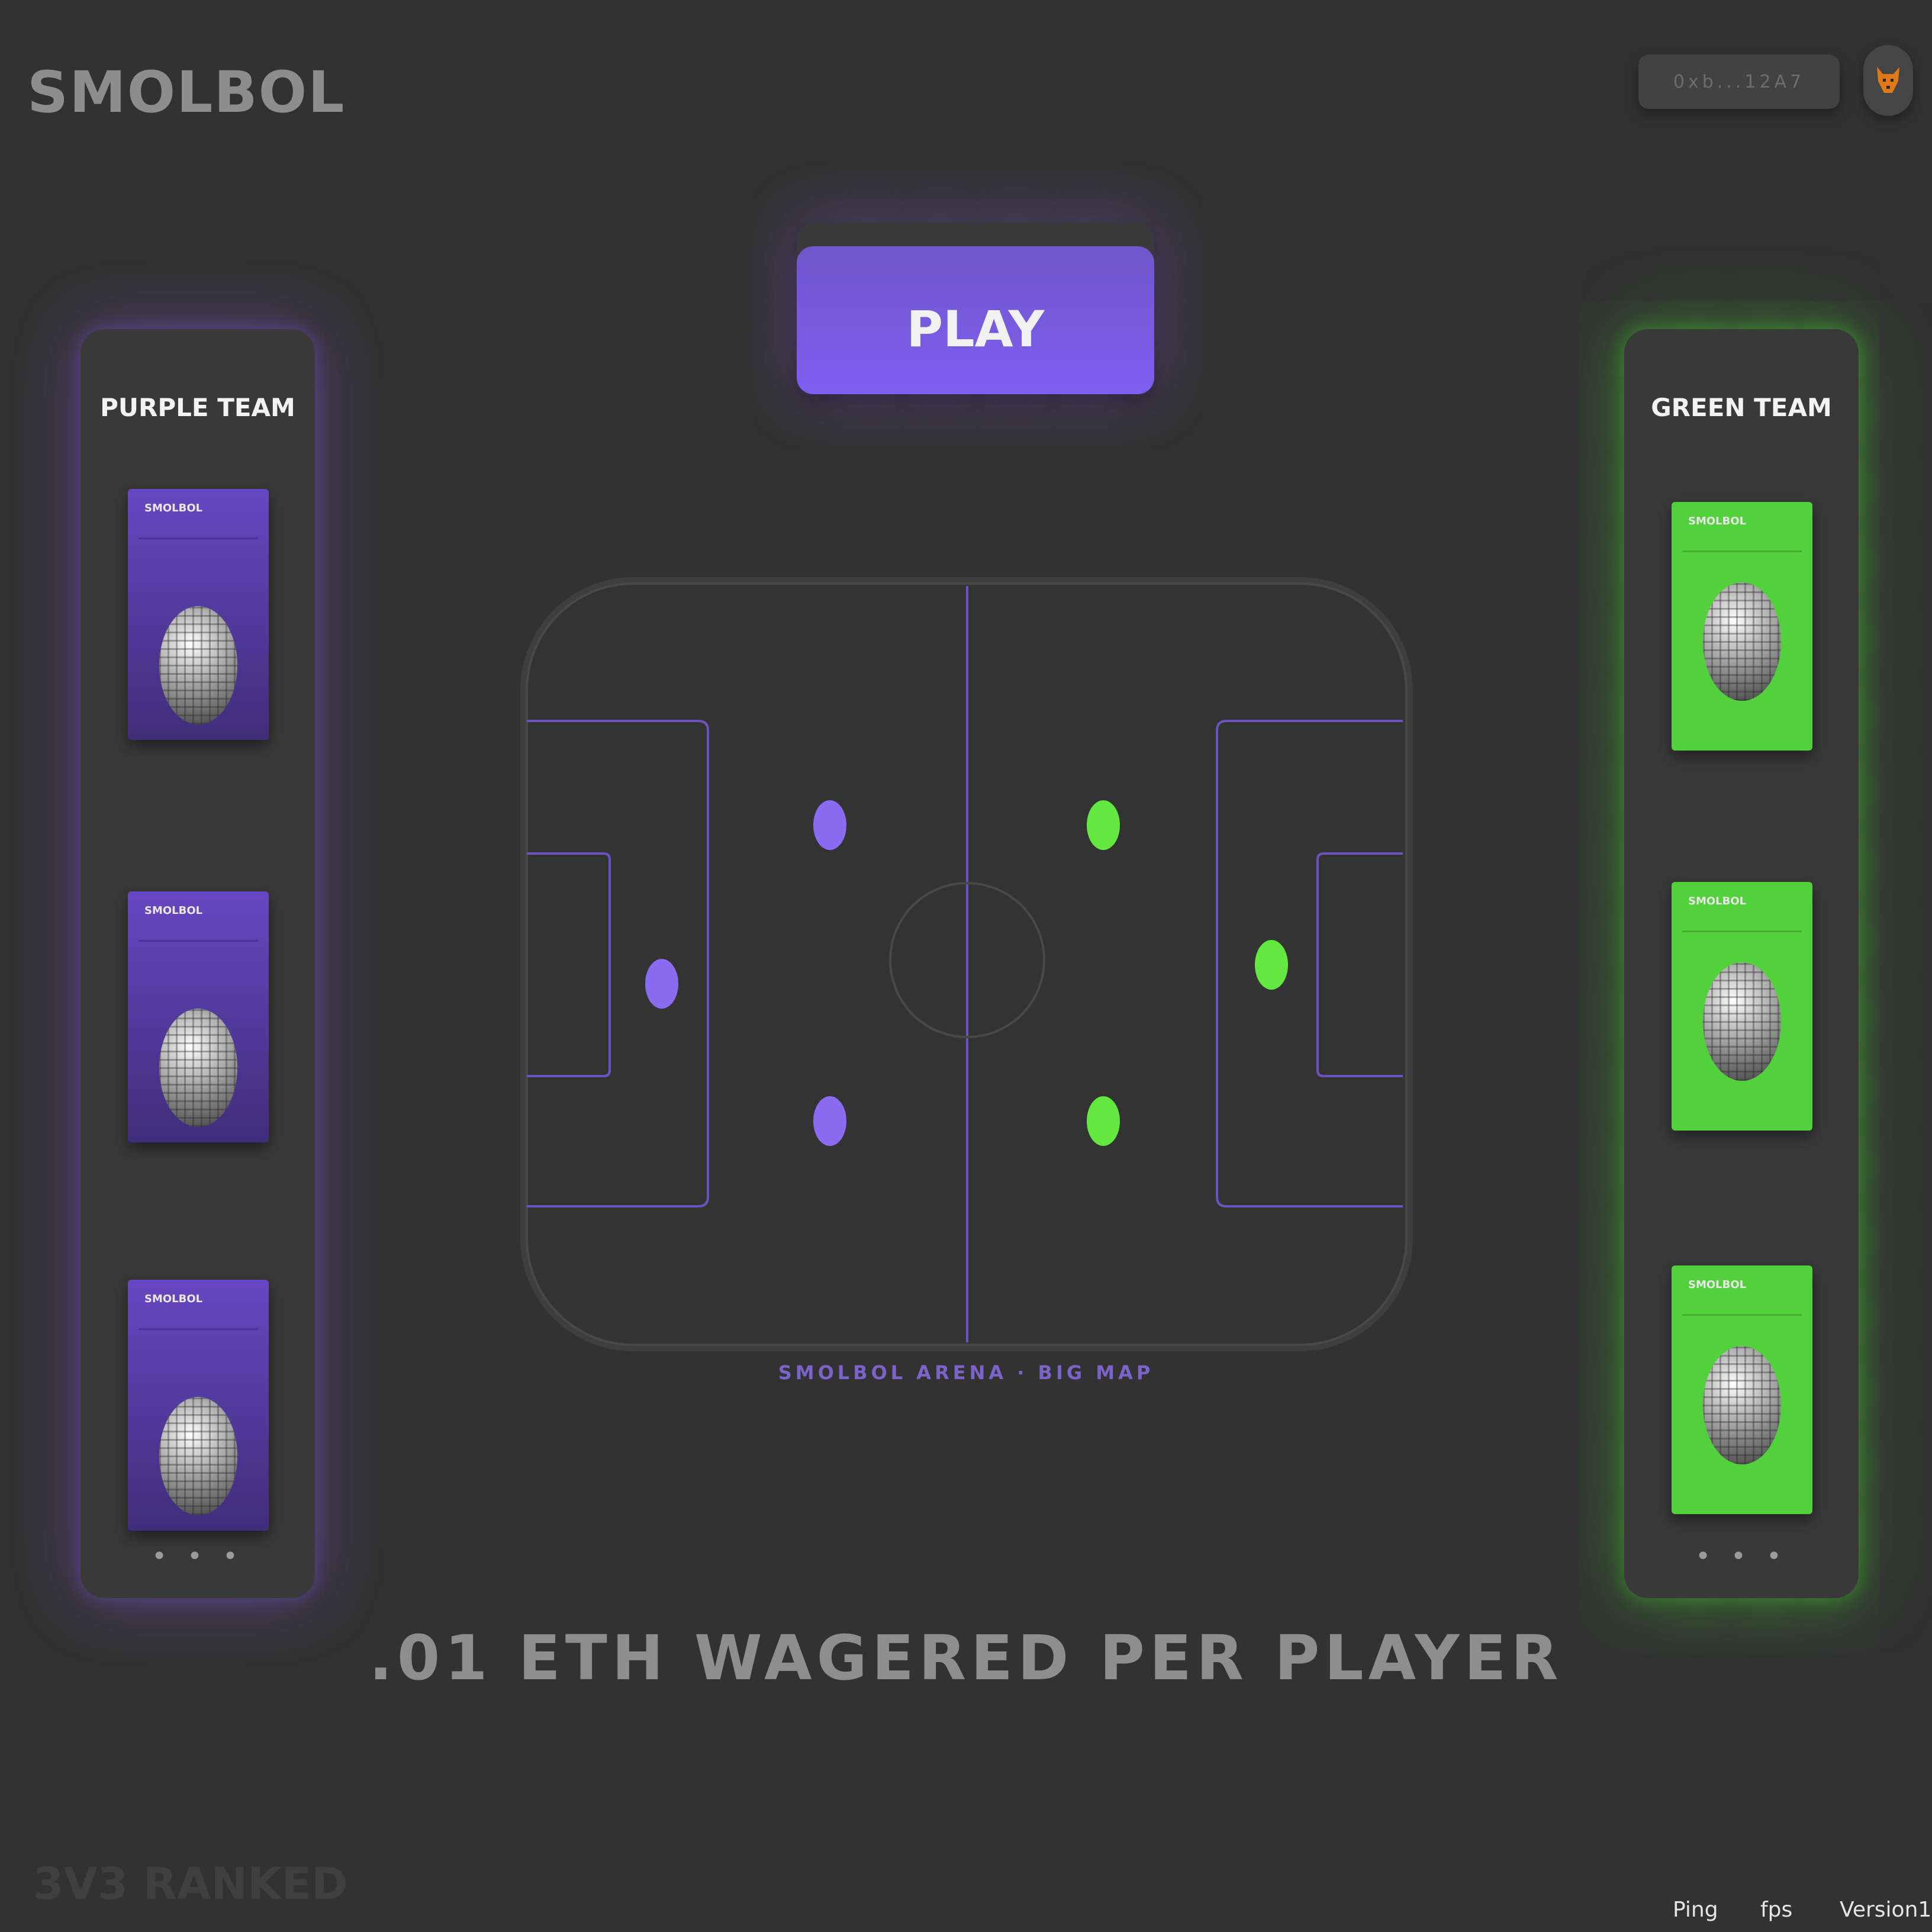 This screenshot has width=1932, height=1932. I want to click on ping-readout: Ping, so click(1696, 1910).